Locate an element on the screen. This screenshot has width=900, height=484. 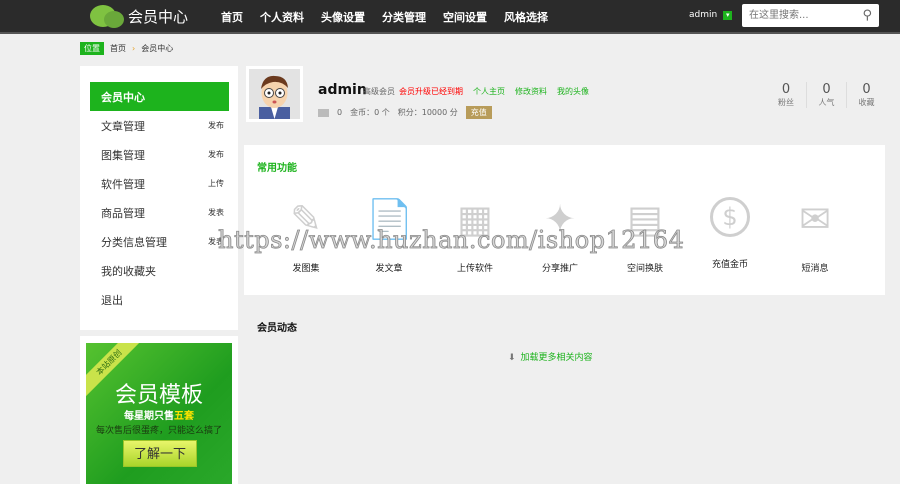
function-upload-software: ▦ 上传软件 is located at coordinates (475, 235).